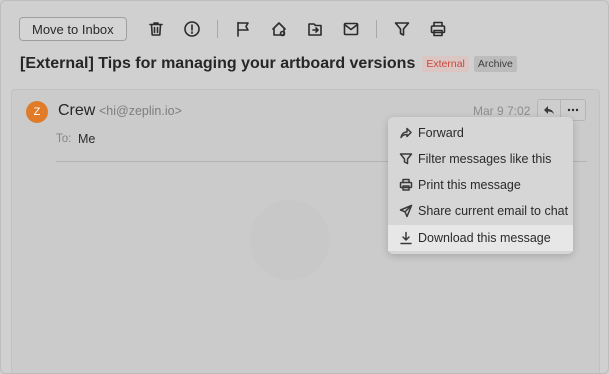  I want to click on menu-item-share-to-chat: Share current email to chat, so click(480, 211).